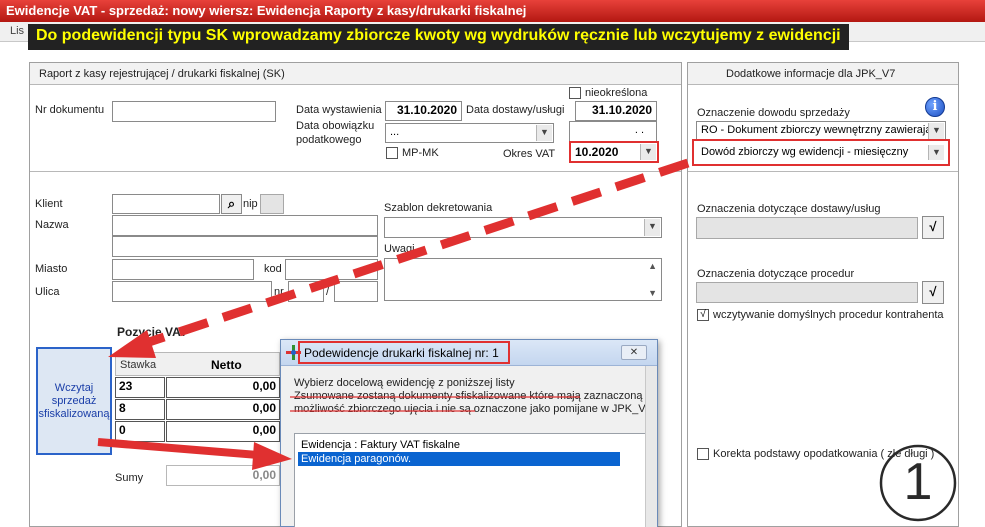 The width and height of the screenshot is (985, 527). Describe the element at coordinates (178, 448) in the screenshot. I see `annotation-solid-arrow-line` at that location.